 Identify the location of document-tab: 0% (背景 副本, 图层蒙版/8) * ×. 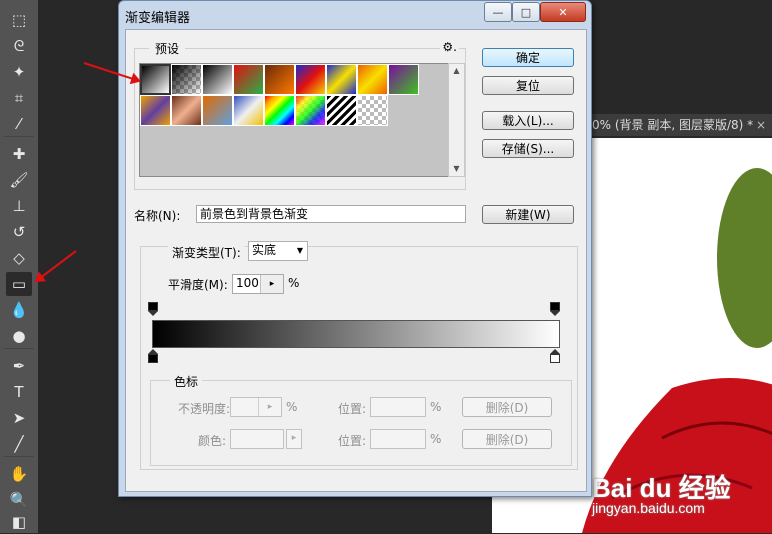
(681, 125).